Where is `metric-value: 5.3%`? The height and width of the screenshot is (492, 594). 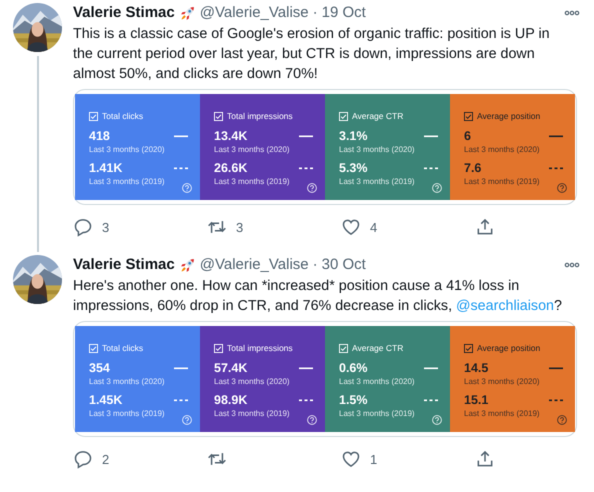 metric-value: 5.3% is located at coordinates (353, 168).